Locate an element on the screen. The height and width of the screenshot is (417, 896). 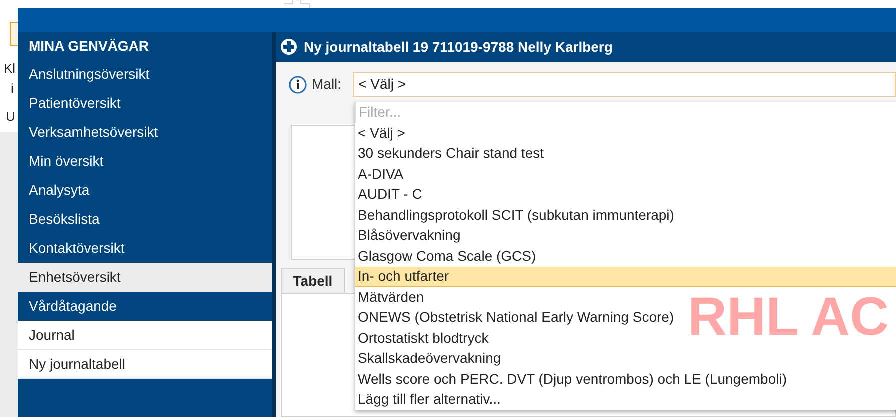
template-label: Mall: is located at coordinates (327, 84).